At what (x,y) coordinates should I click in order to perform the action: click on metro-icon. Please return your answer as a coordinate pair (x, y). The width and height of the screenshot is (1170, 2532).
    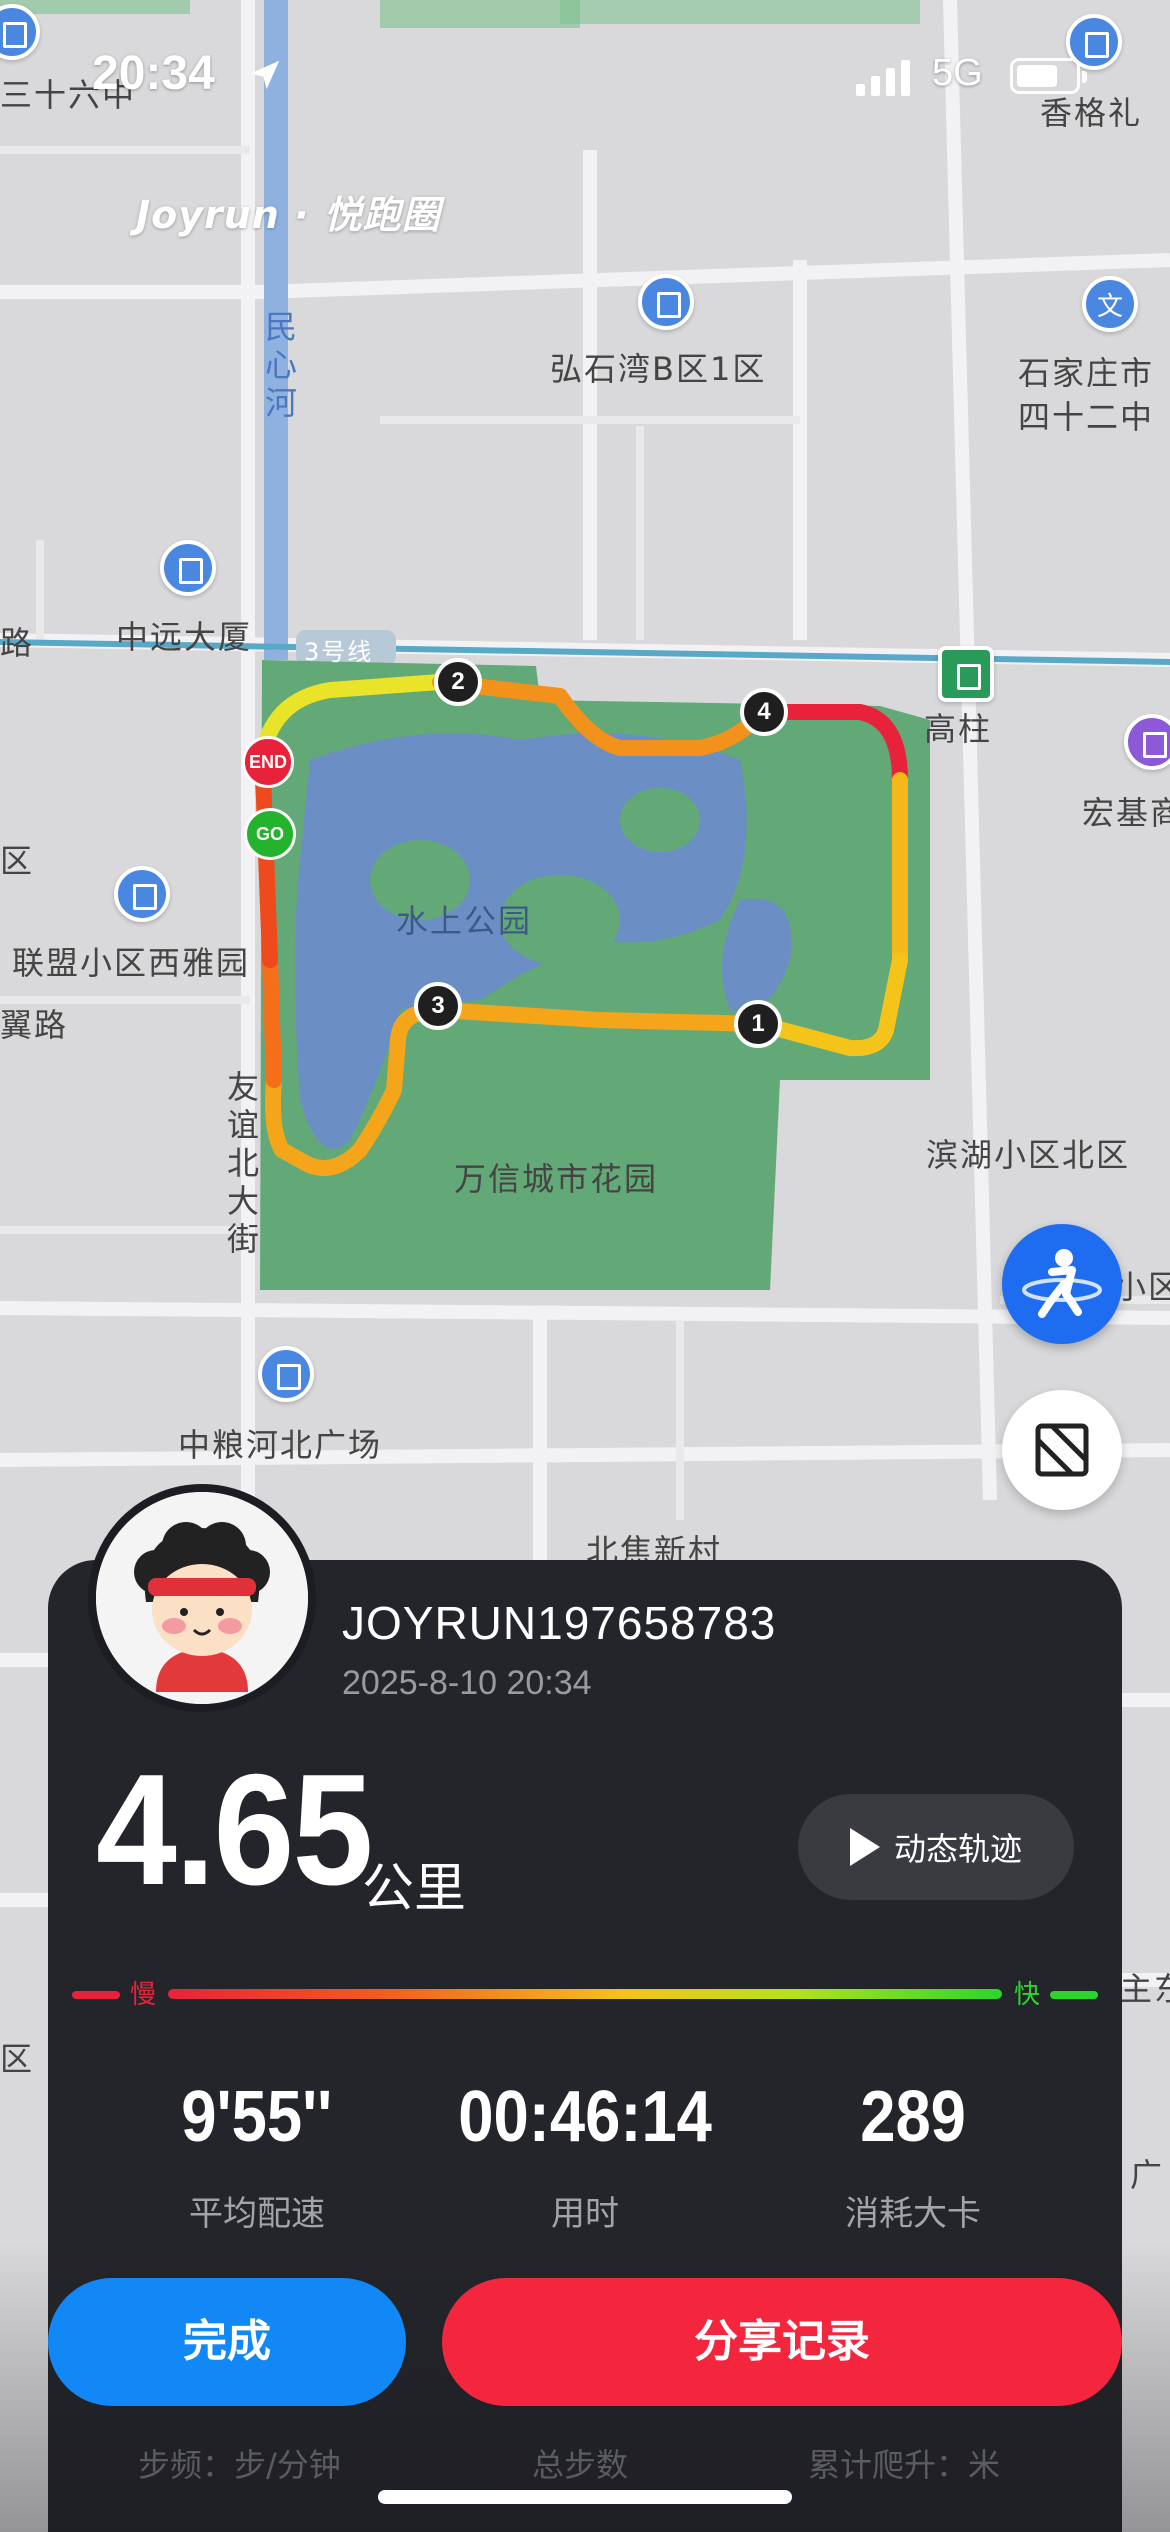
    Looking at the image, I should click on (966, 674).